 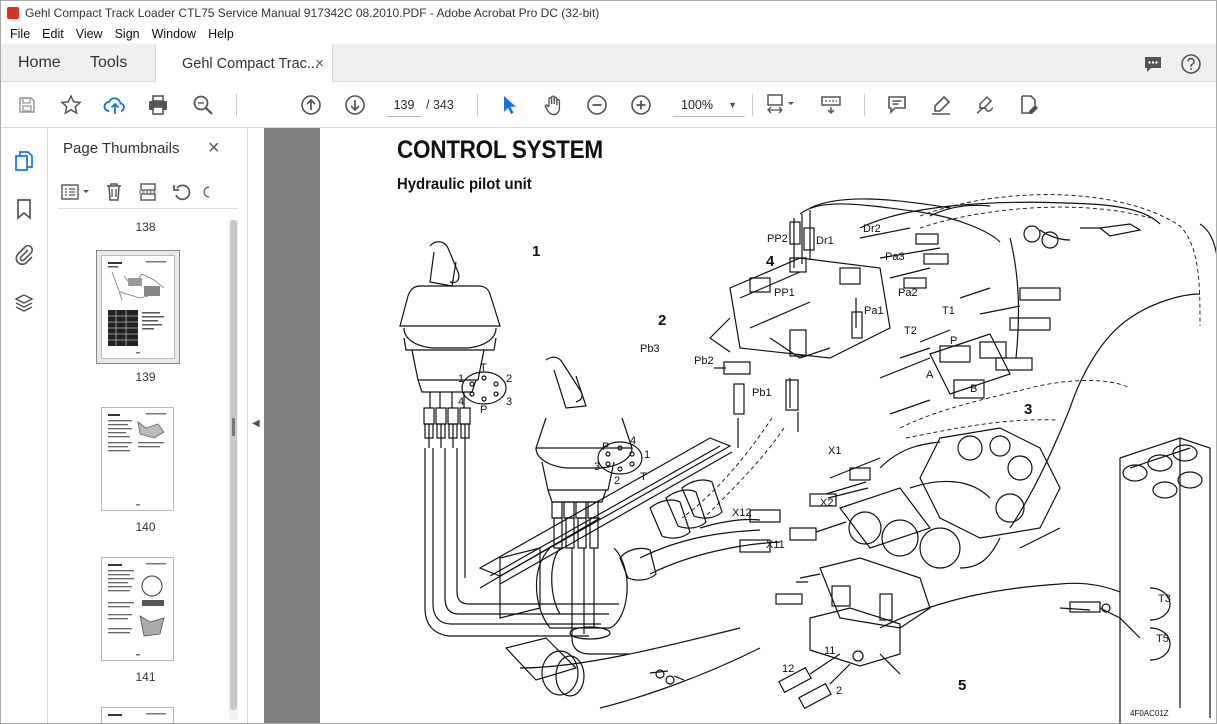 What do you see at coordinates (782, 105) in the screenshot?
I see `page-fit-icon` at bounding box center [782, 105].